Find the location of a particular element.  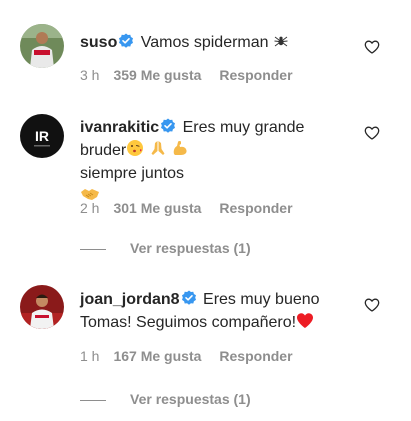

likes-count: 167 Me gusta is located at coordinates (157, 356).